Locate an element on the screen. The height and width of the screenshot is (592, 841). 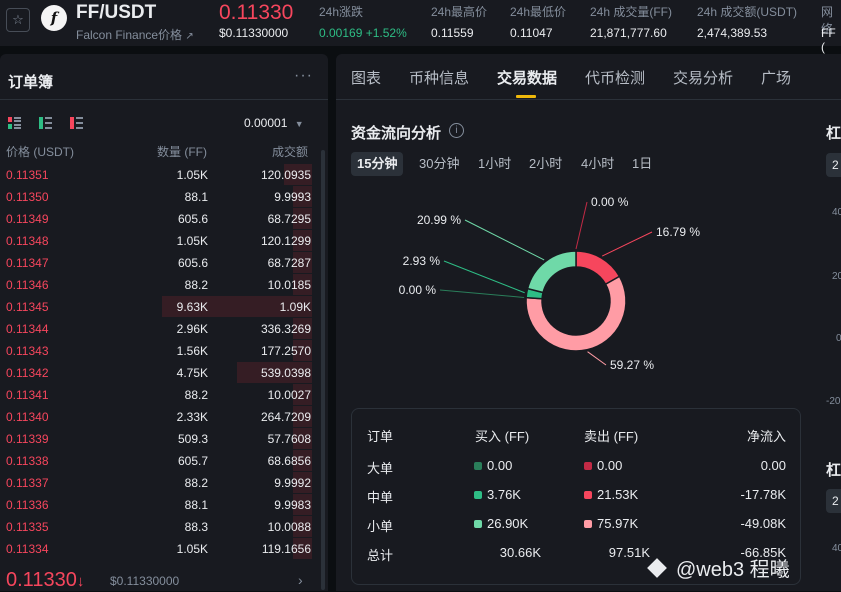
row-sell-text: 97.51K is located at coordinates (629, 552).